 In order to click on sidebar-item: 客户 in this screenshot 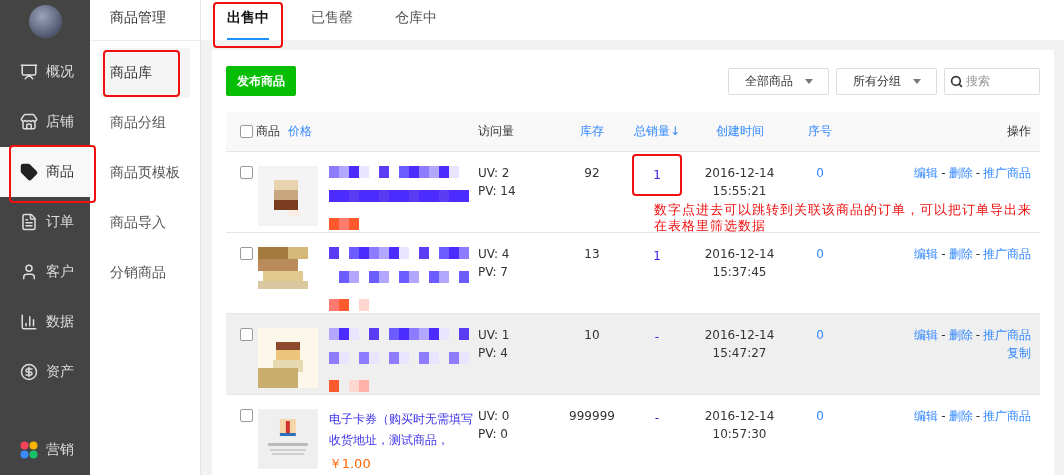, I will do `click(45, 272)`.